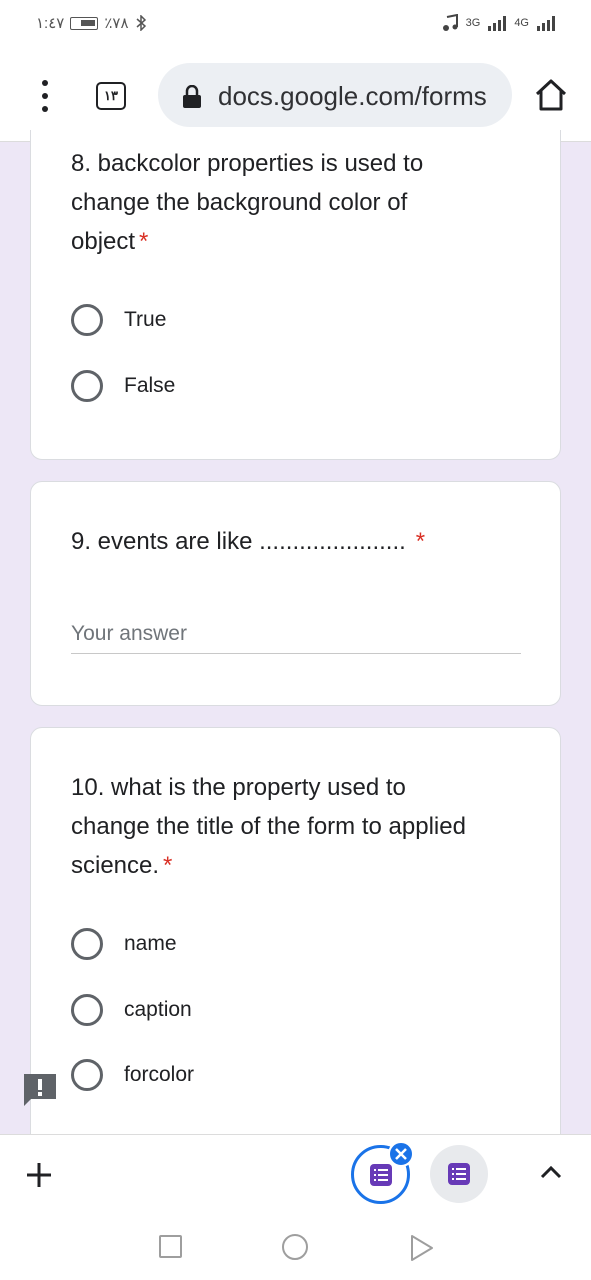 Image resolution: width=591 pixels, height=1280 pixels. I want to click on music-note-icon, so click(450, 22).